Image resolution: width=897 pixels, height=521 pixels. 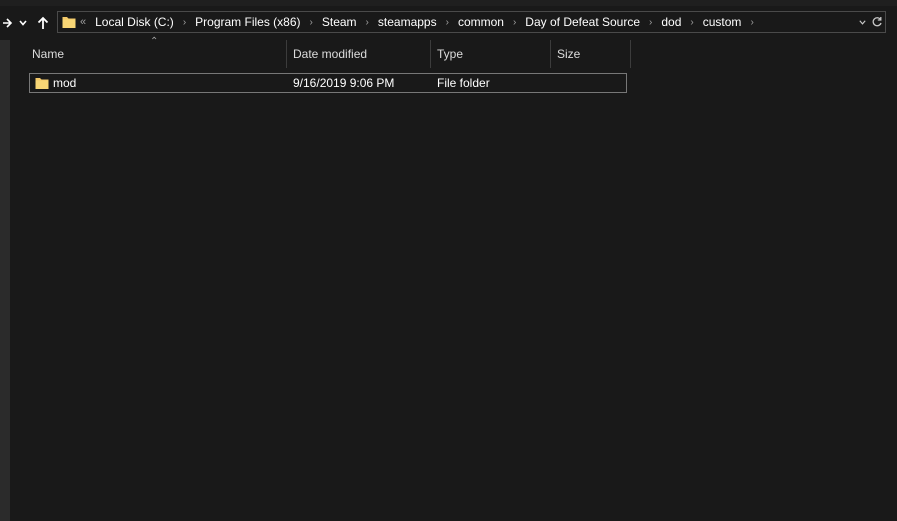 What do you see at coordinates (481, 22) in the screenshot?
I see `breadcrumb-item: common` at bounding box center [481, 22].